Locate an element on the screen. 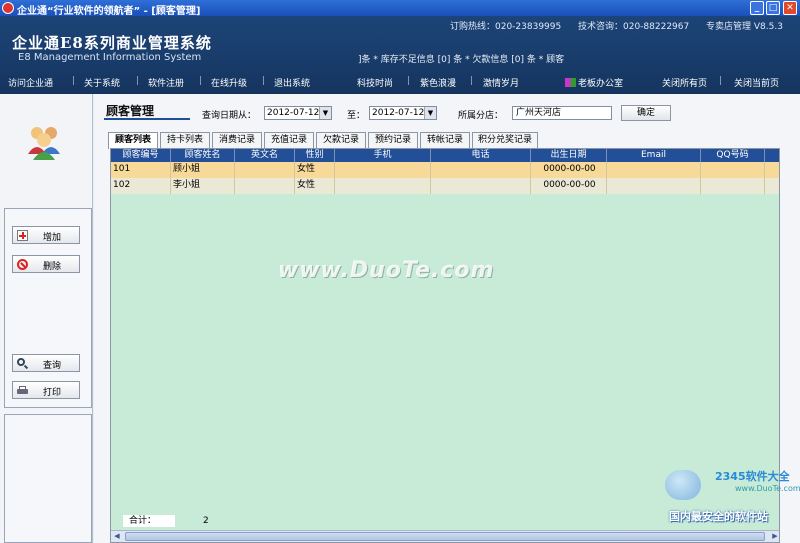 The width and height of the screenshot is (800, 543). boss-office-link: 老板办公室 is located at coordinates (594, 82).